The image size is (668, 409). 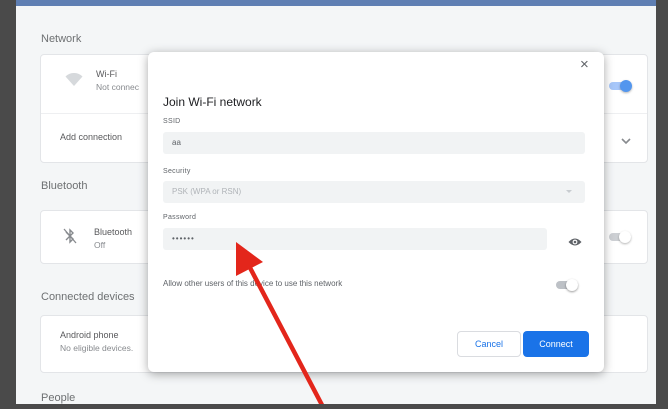 I want to click on right-edge, so click(x=662, y=204).